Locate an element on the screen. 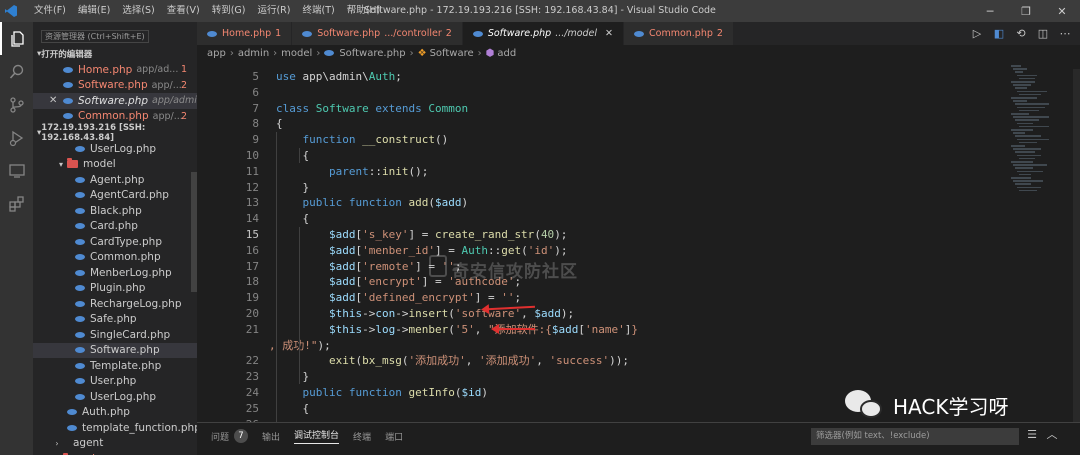  workspace-header: ▾ 172.19.193.216 [SSH: 192.168.43.84] is located at coordinates (115, 133).